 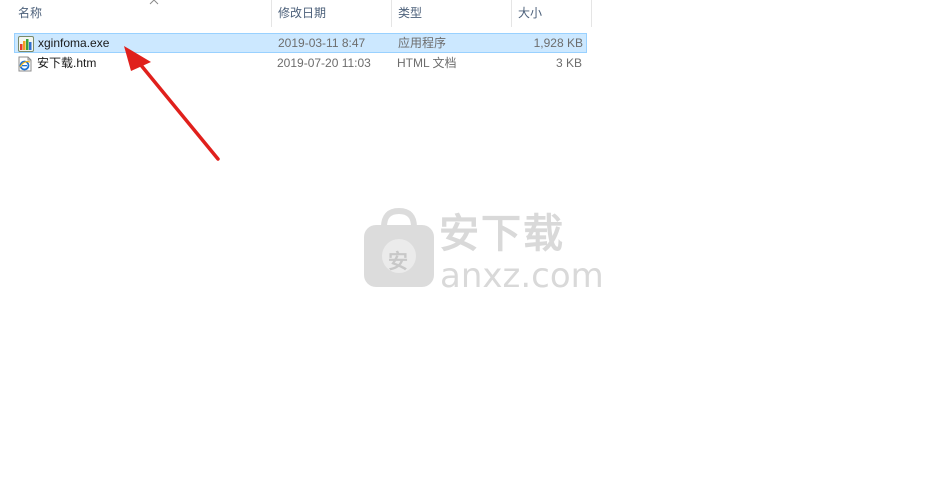 I want to click on watermark-domain: anxz.com, so click(x=522, y=276).